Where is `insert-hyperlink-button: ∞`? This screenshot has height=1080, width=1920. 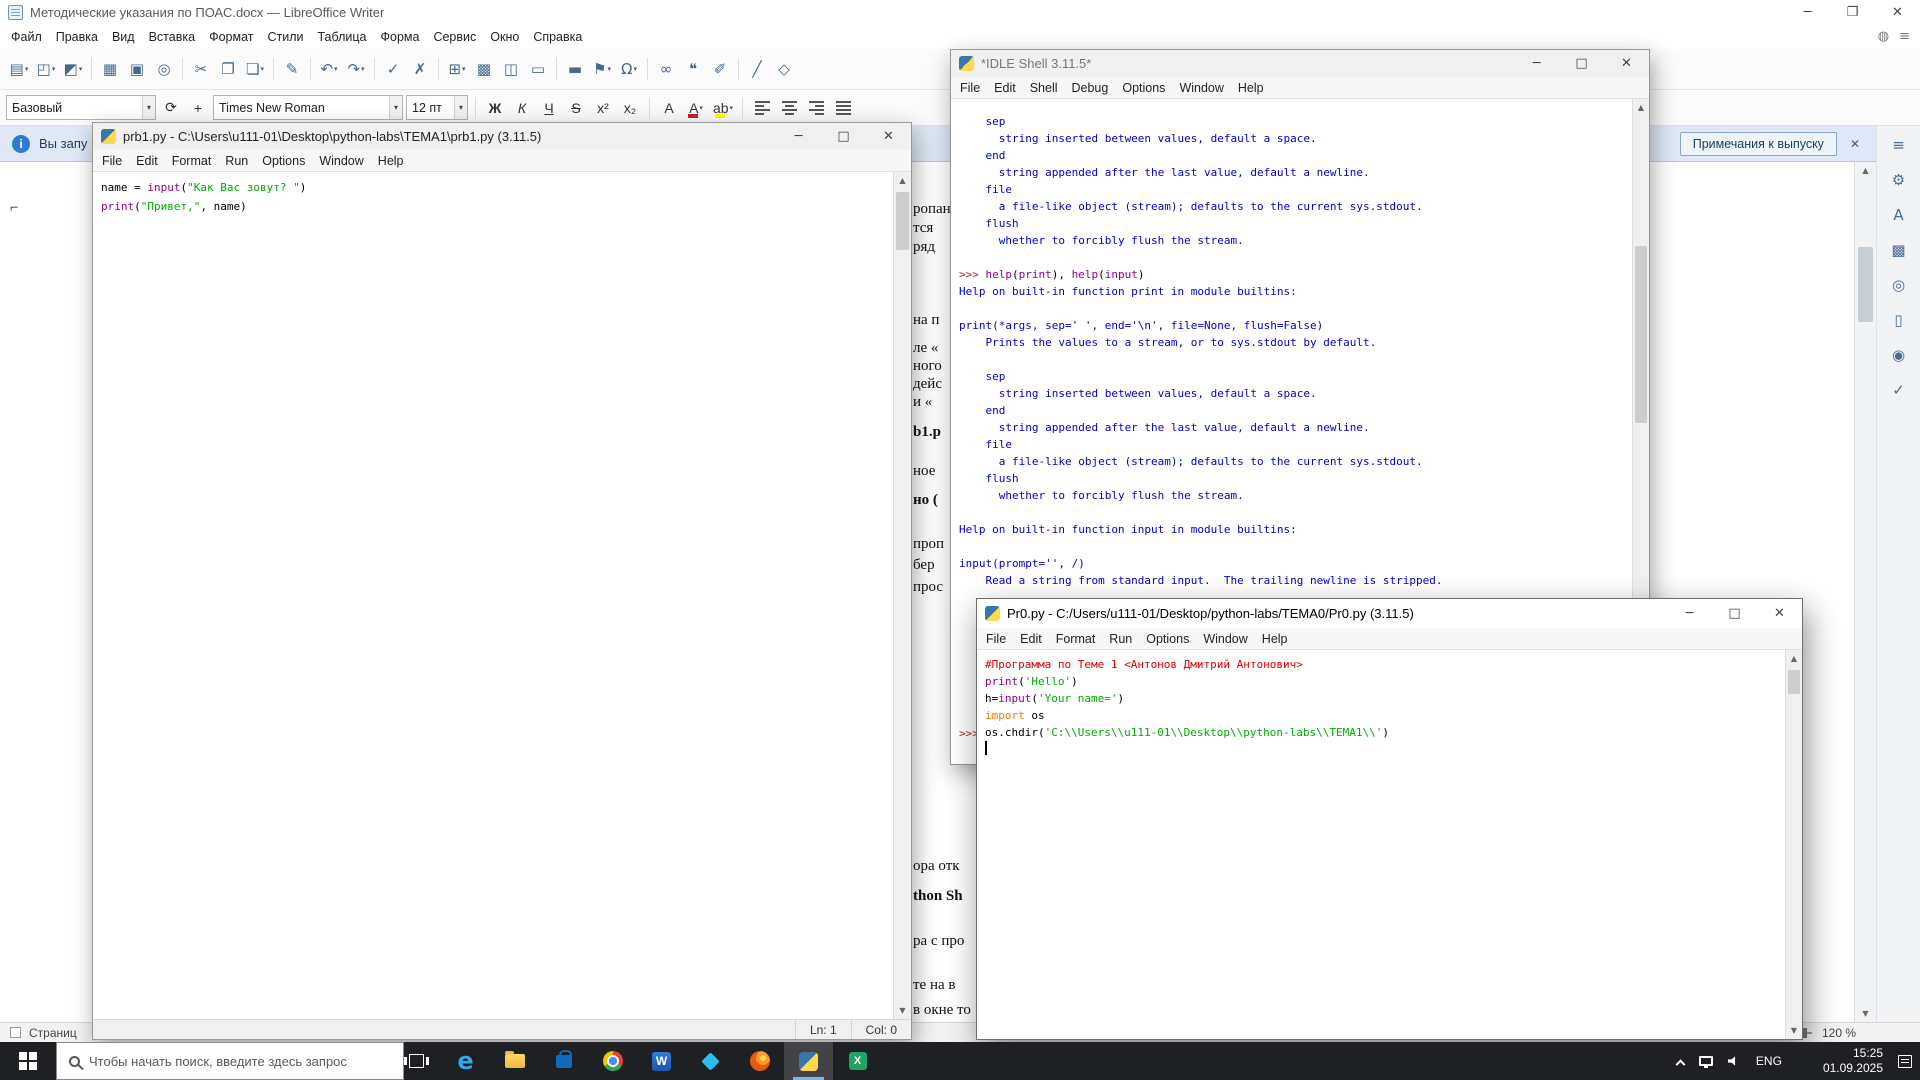
insert-hyperlink-button: ∞ is located at coordinates (666, 69).